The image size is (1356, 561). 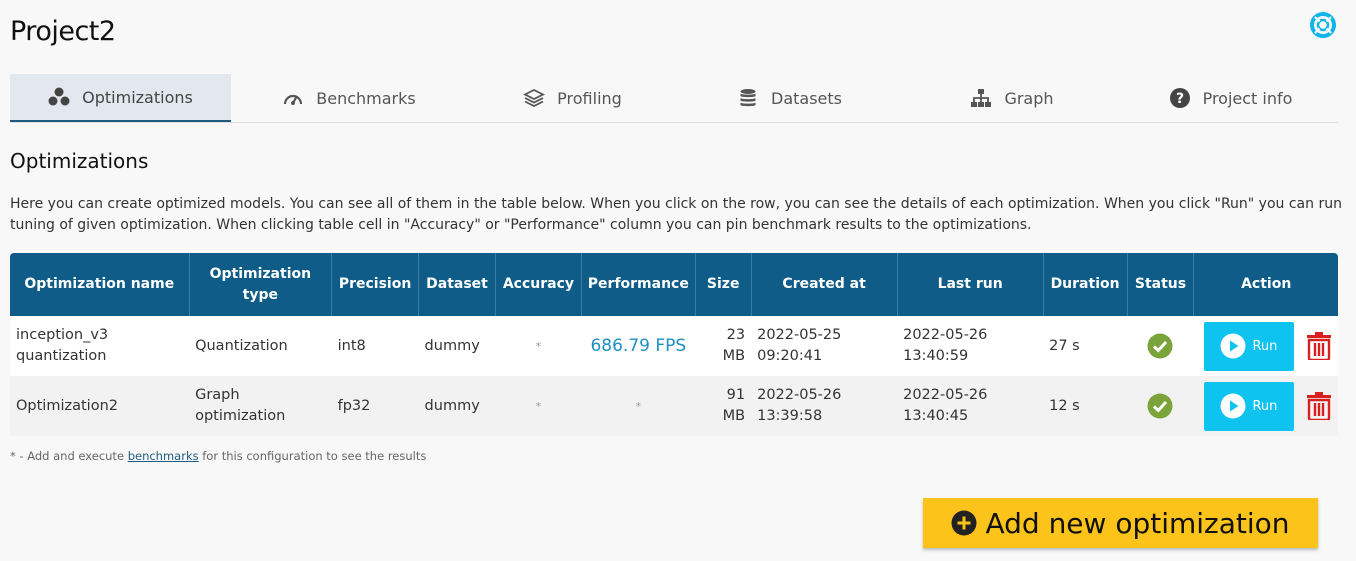 I want to click on cell-size: 91 MB, so click(x=723, y=406).